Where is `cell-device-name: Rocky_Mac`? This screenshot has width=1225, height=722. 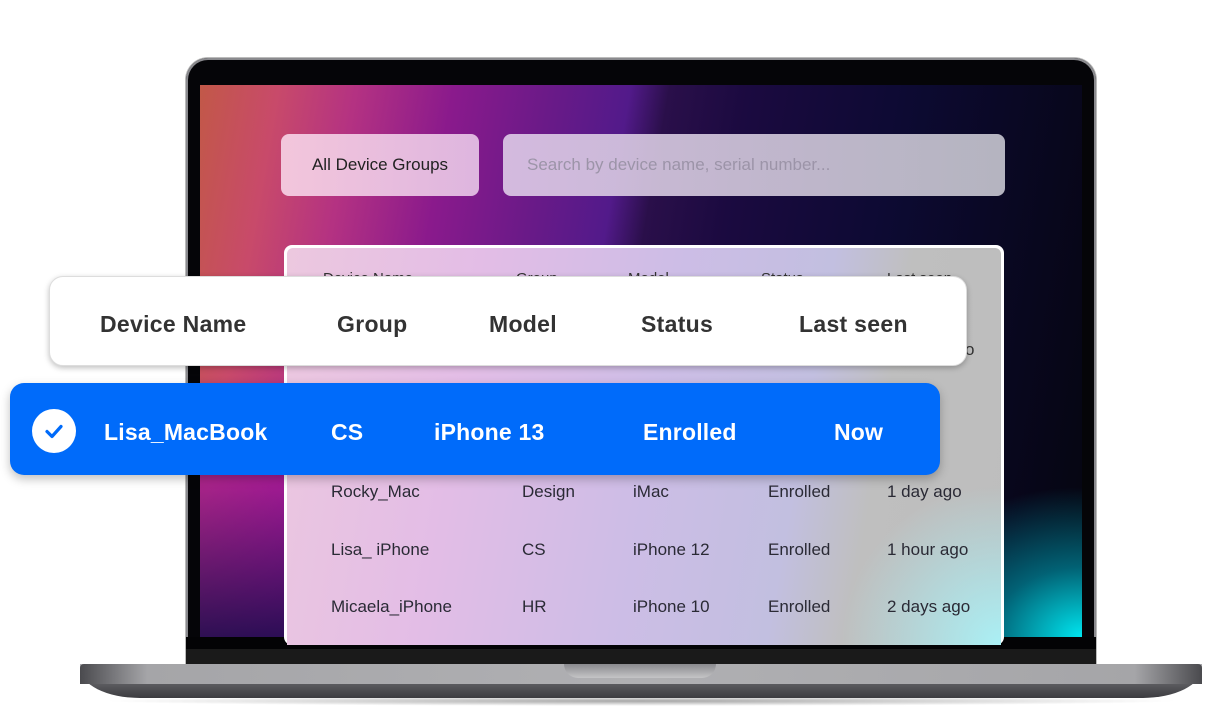
cell-device-name: Rocky_Mac is located at coordinates (375, 491).